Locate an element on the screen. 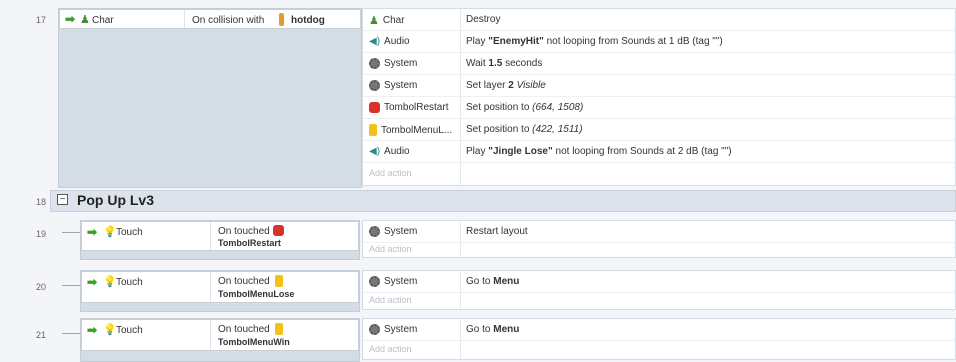 This screenshot has width=956, height=362. action-row: System Wait 1.5 seconds is located at coordinates (659, 64).